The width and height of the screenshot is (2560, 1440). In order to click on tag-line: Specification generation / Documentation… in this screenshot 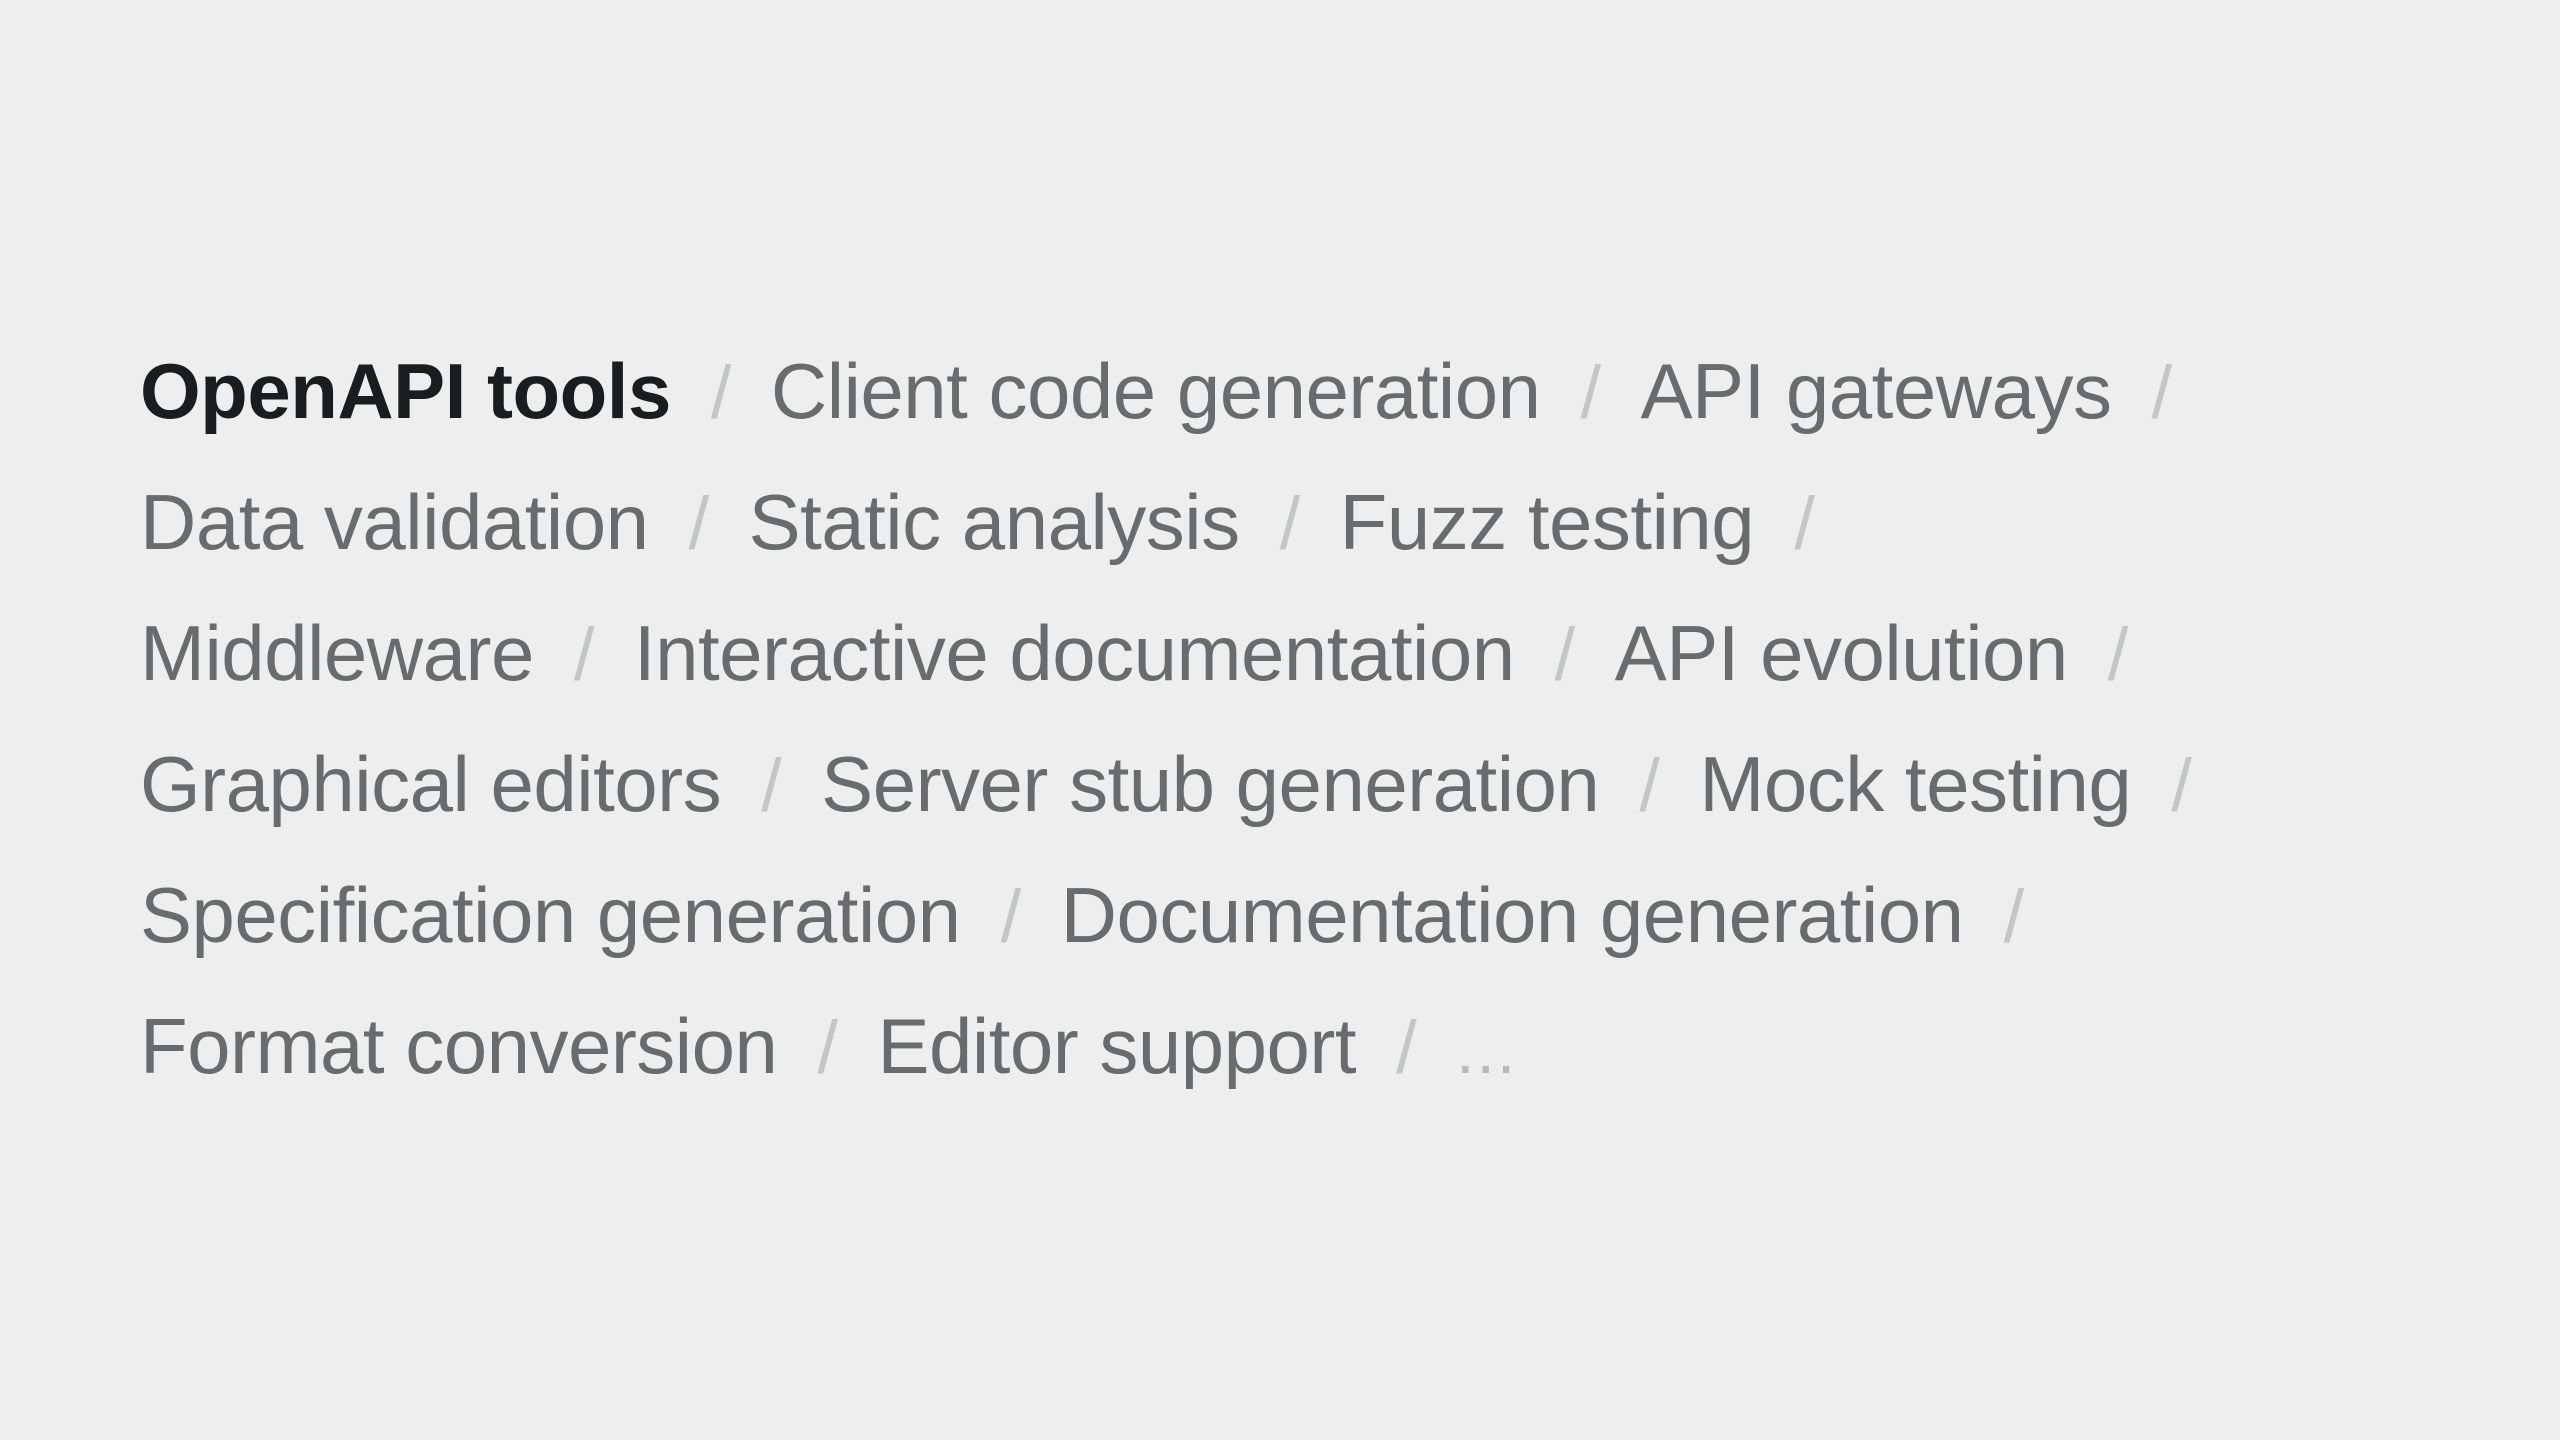, I will do `click(1290, 915)`.